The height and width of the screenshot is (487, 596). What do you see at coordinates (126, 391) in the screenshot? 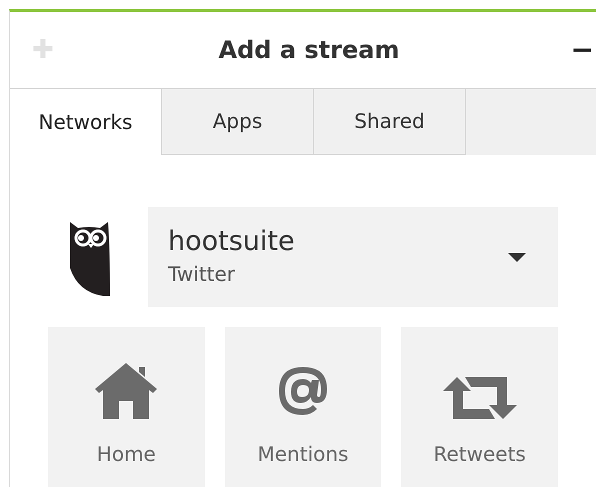
I see `home-icon` at bounding box center [126, 391].